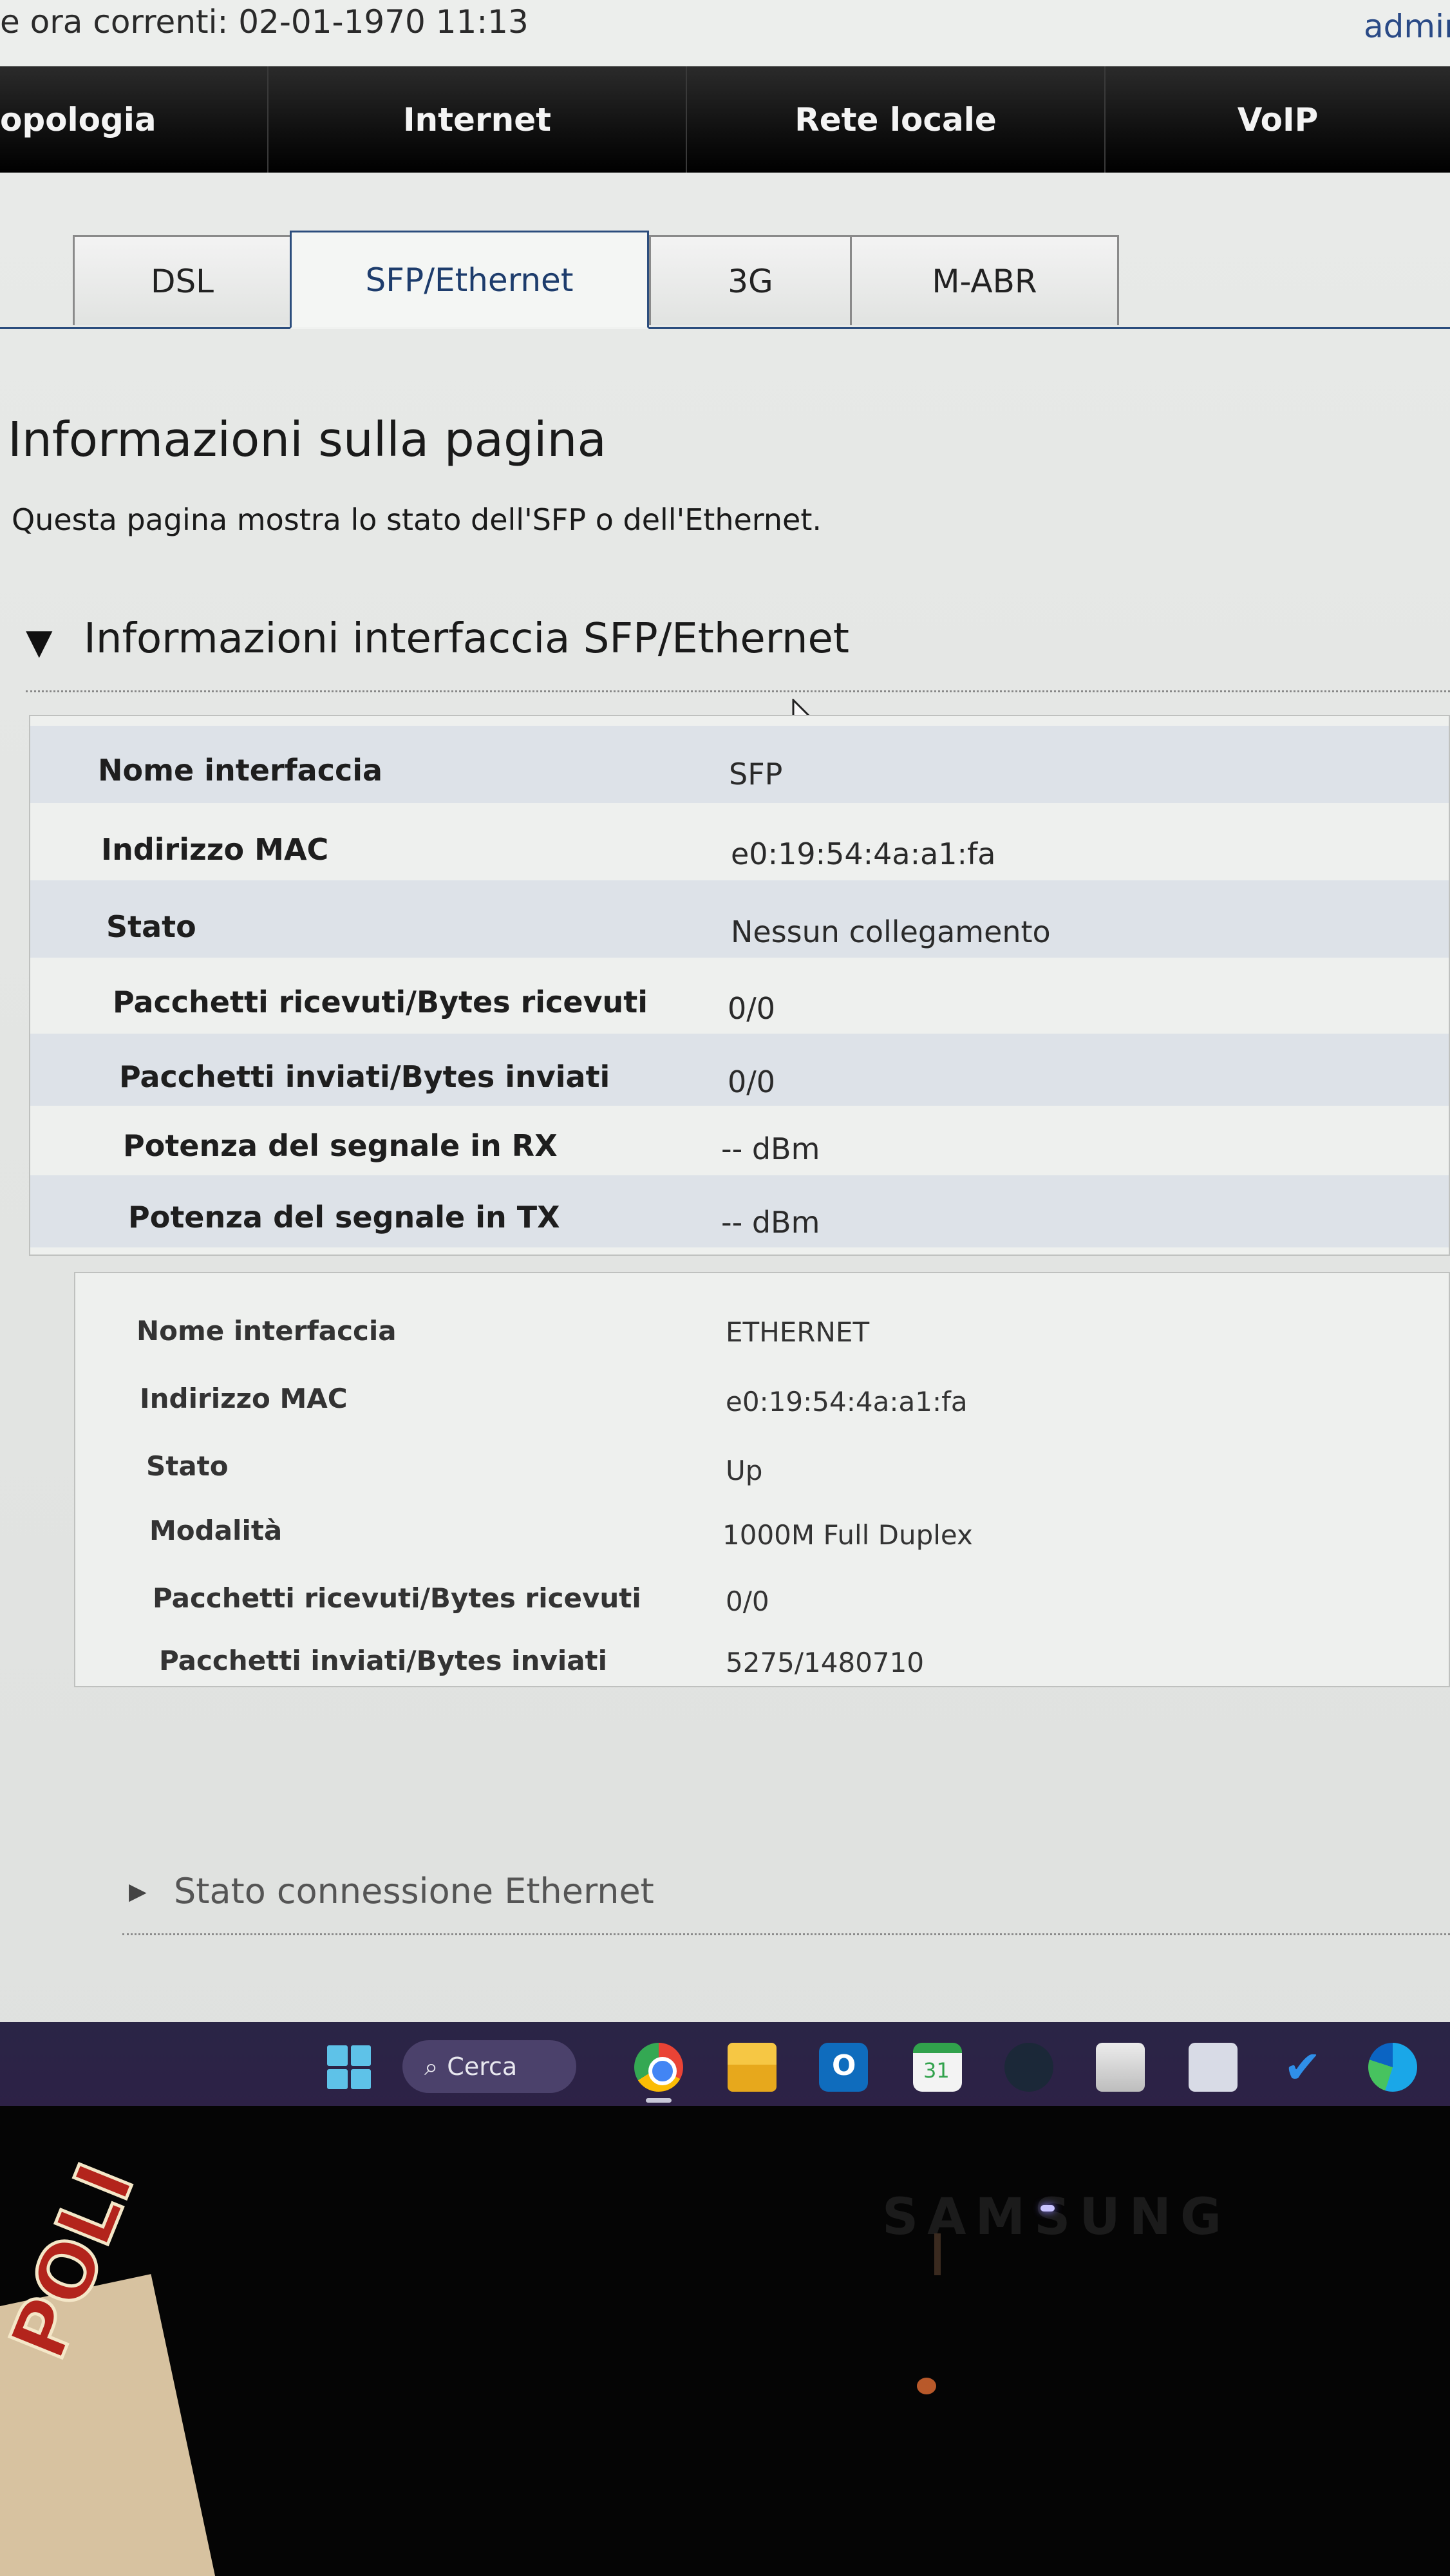 The image size is (1450, 2576). Describe the element at coordinates (750, 280) in the screenshot. I see `tab-3g: 3G` at that location.